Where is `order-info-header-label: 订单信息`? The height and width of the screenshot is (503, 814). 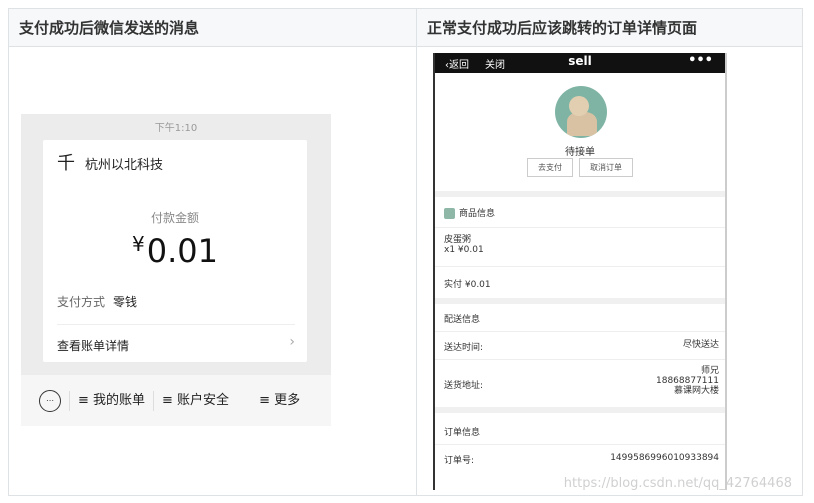 order-info-header-label: 订单信息 is located at coordinates (462, 433).